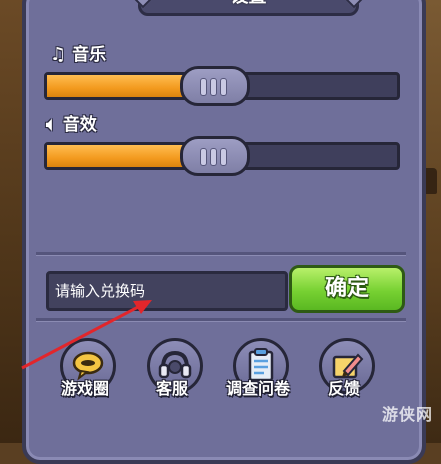  What do you see at coordinates (407, 414) in the screenshot?
I see `watermark: 游侠网` at bounding box center [407, 414].